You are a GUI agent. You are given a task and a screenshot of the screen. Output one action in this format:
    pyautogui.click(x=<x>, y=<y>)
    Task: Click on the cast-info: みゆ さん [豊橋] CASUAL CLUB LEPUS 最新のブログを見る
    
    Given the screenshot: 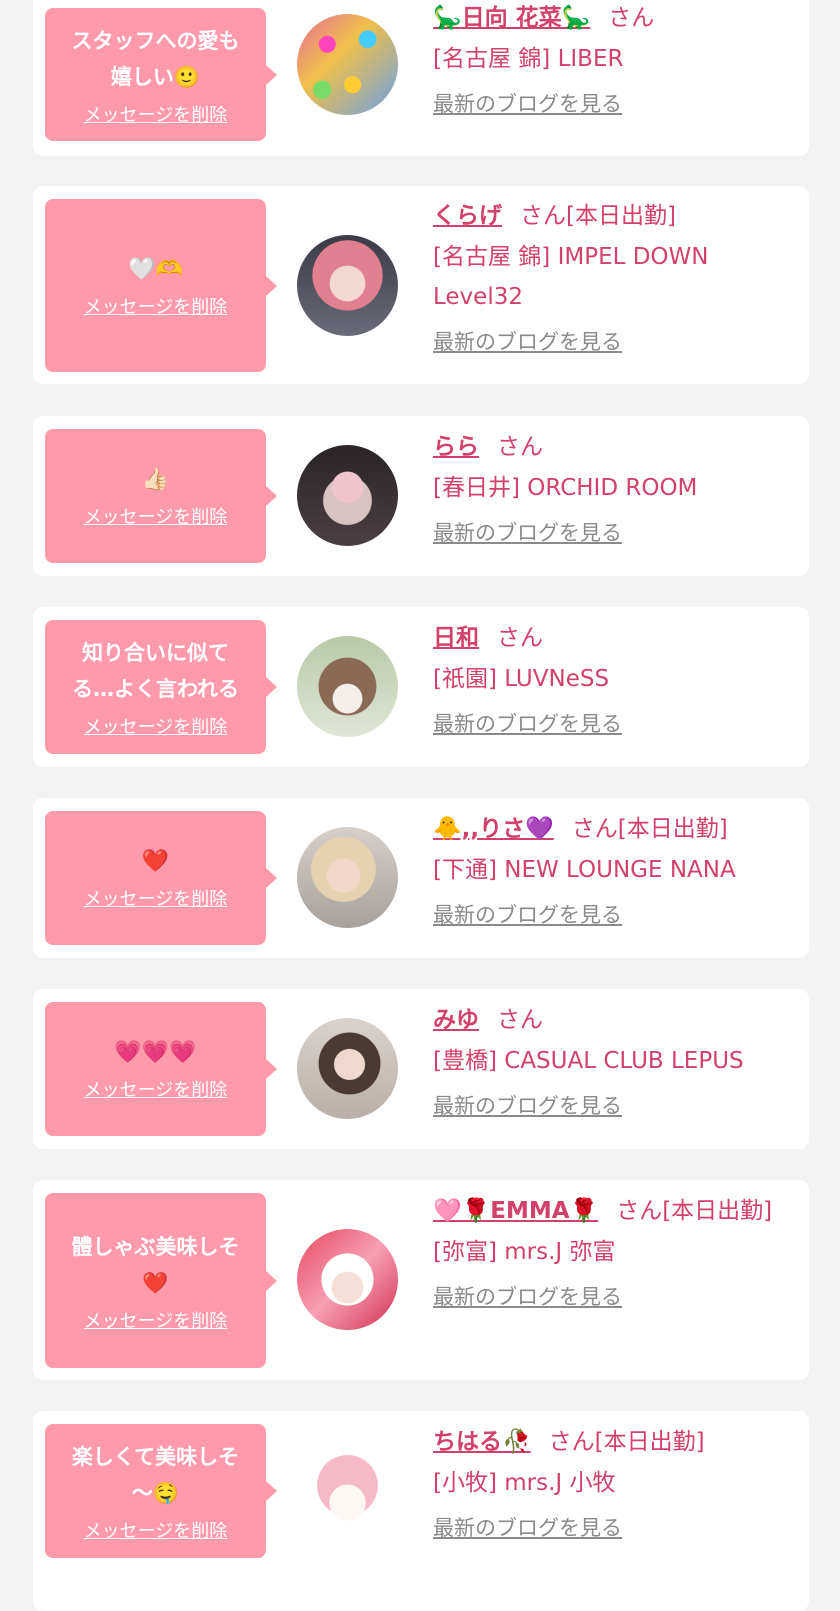 What is the action you would take?
    pyautogui.click(x=613, y=1060)
    